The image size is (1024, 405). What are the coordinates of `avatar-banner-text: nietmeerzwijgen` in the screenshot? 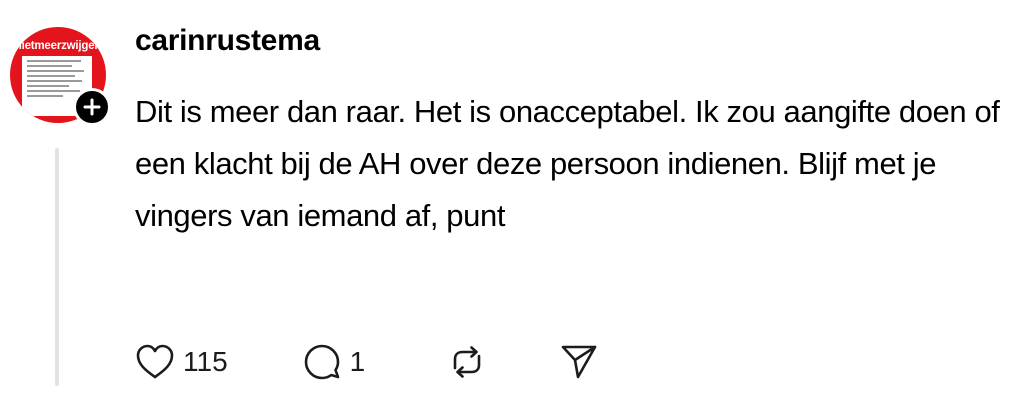 It's located at (58, 46).